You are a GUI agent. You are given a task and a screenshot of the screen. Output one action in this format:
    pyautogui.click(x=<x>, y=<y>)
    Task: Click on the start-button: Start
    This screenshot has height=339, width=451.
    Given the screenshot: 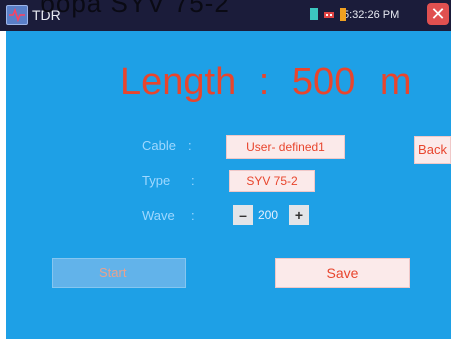 What is the action you would take?
    pyautogui.click(x=119, y=273)
    